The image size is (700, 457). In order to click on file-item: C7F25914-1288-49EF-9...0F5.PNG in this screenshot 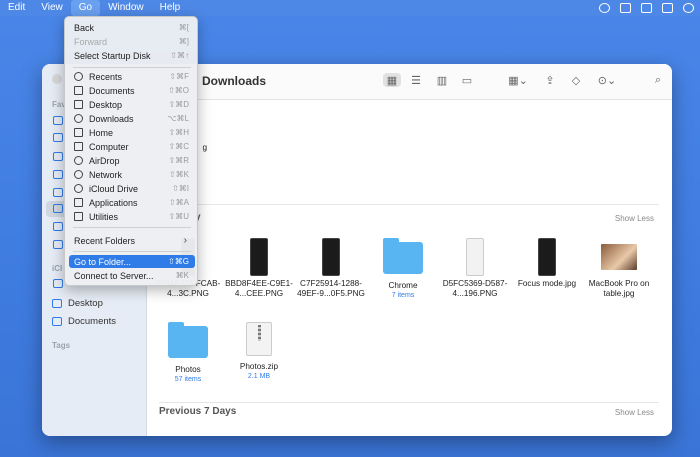, I will do `click(331, 268)`.